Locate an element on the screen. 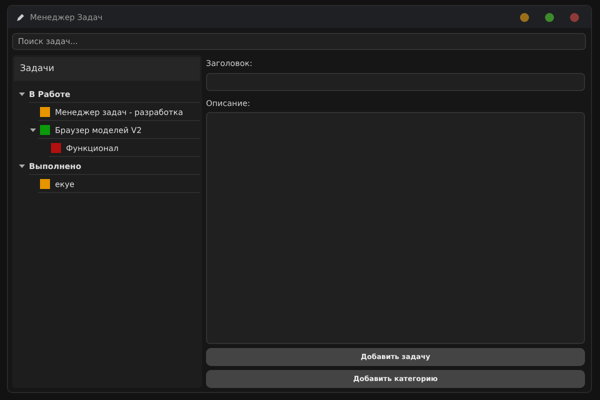 This screenshot has height=400, width=600. item-label: екуе is located at coordinates (64, 184).